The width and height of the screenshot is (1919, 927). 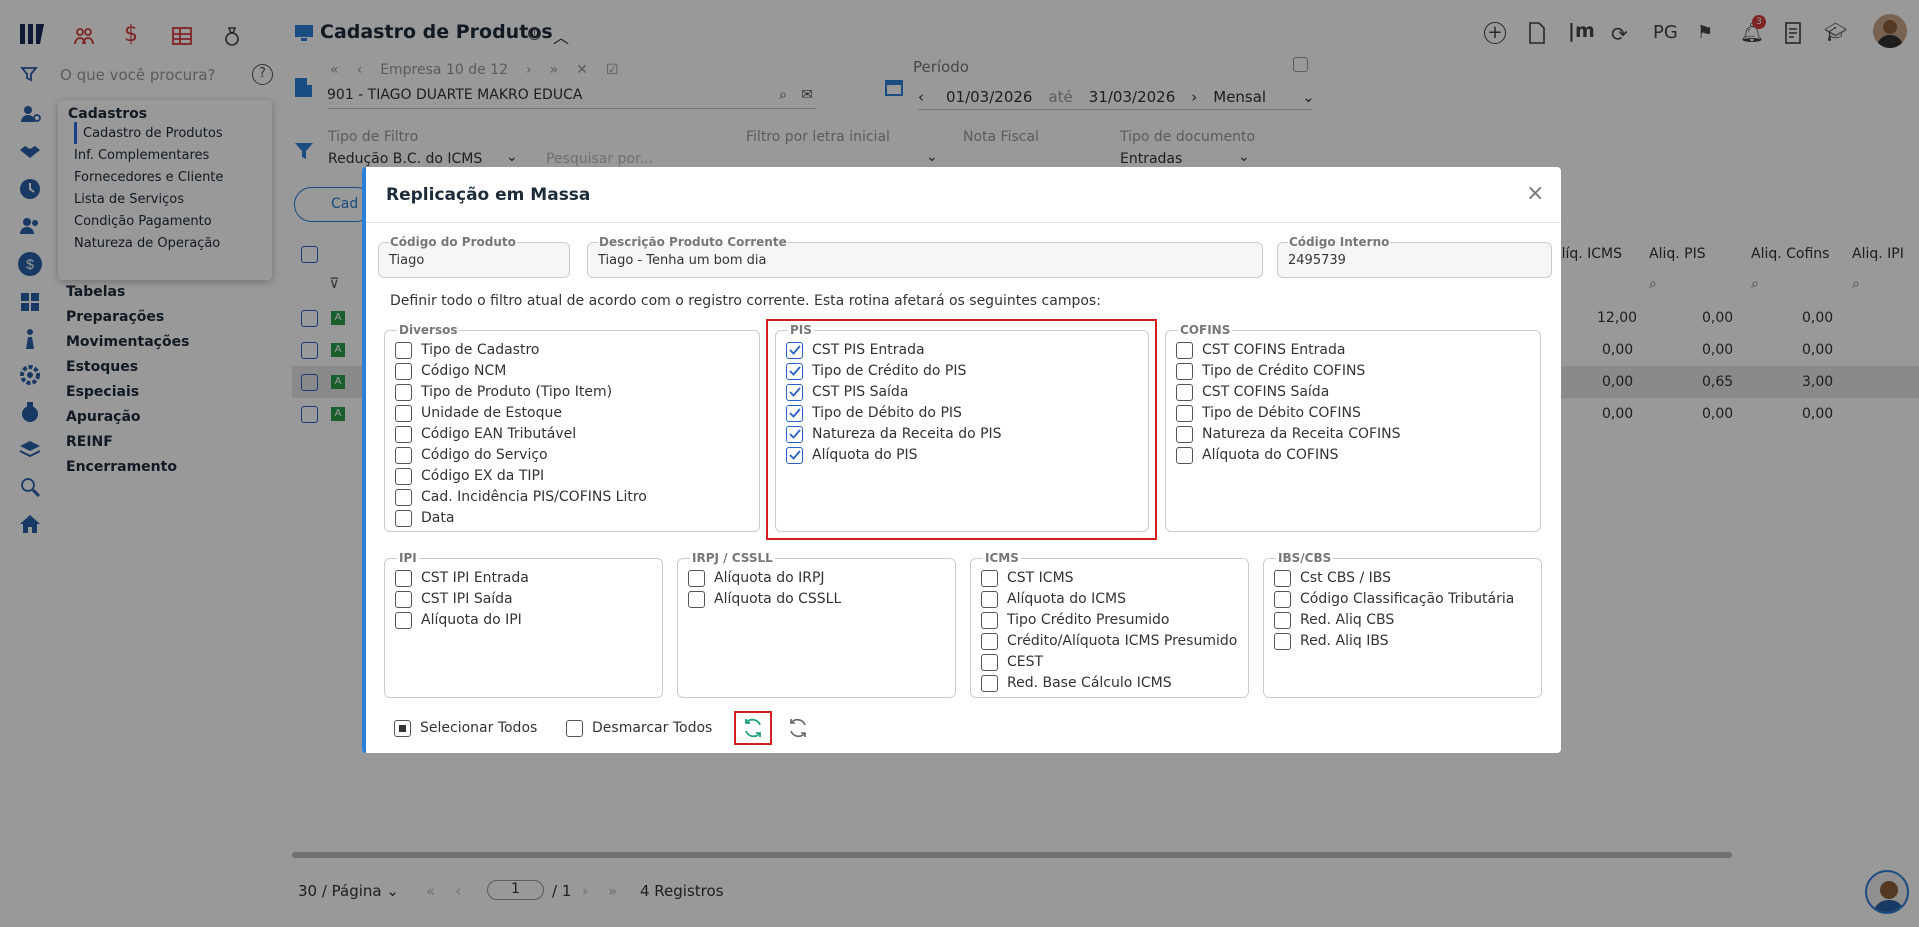 I want to click on reset-button, so click(x=798, y=728).